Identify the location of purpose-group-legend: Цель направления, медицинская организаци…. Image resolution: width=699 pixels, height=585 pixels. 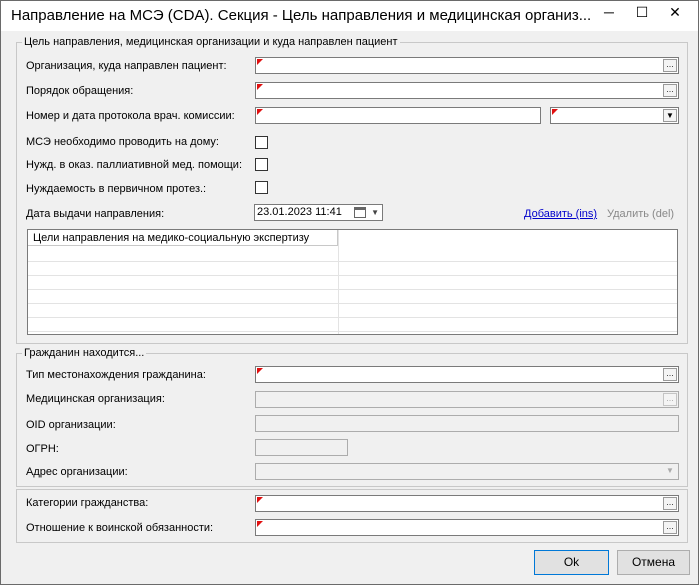
(211, 42).